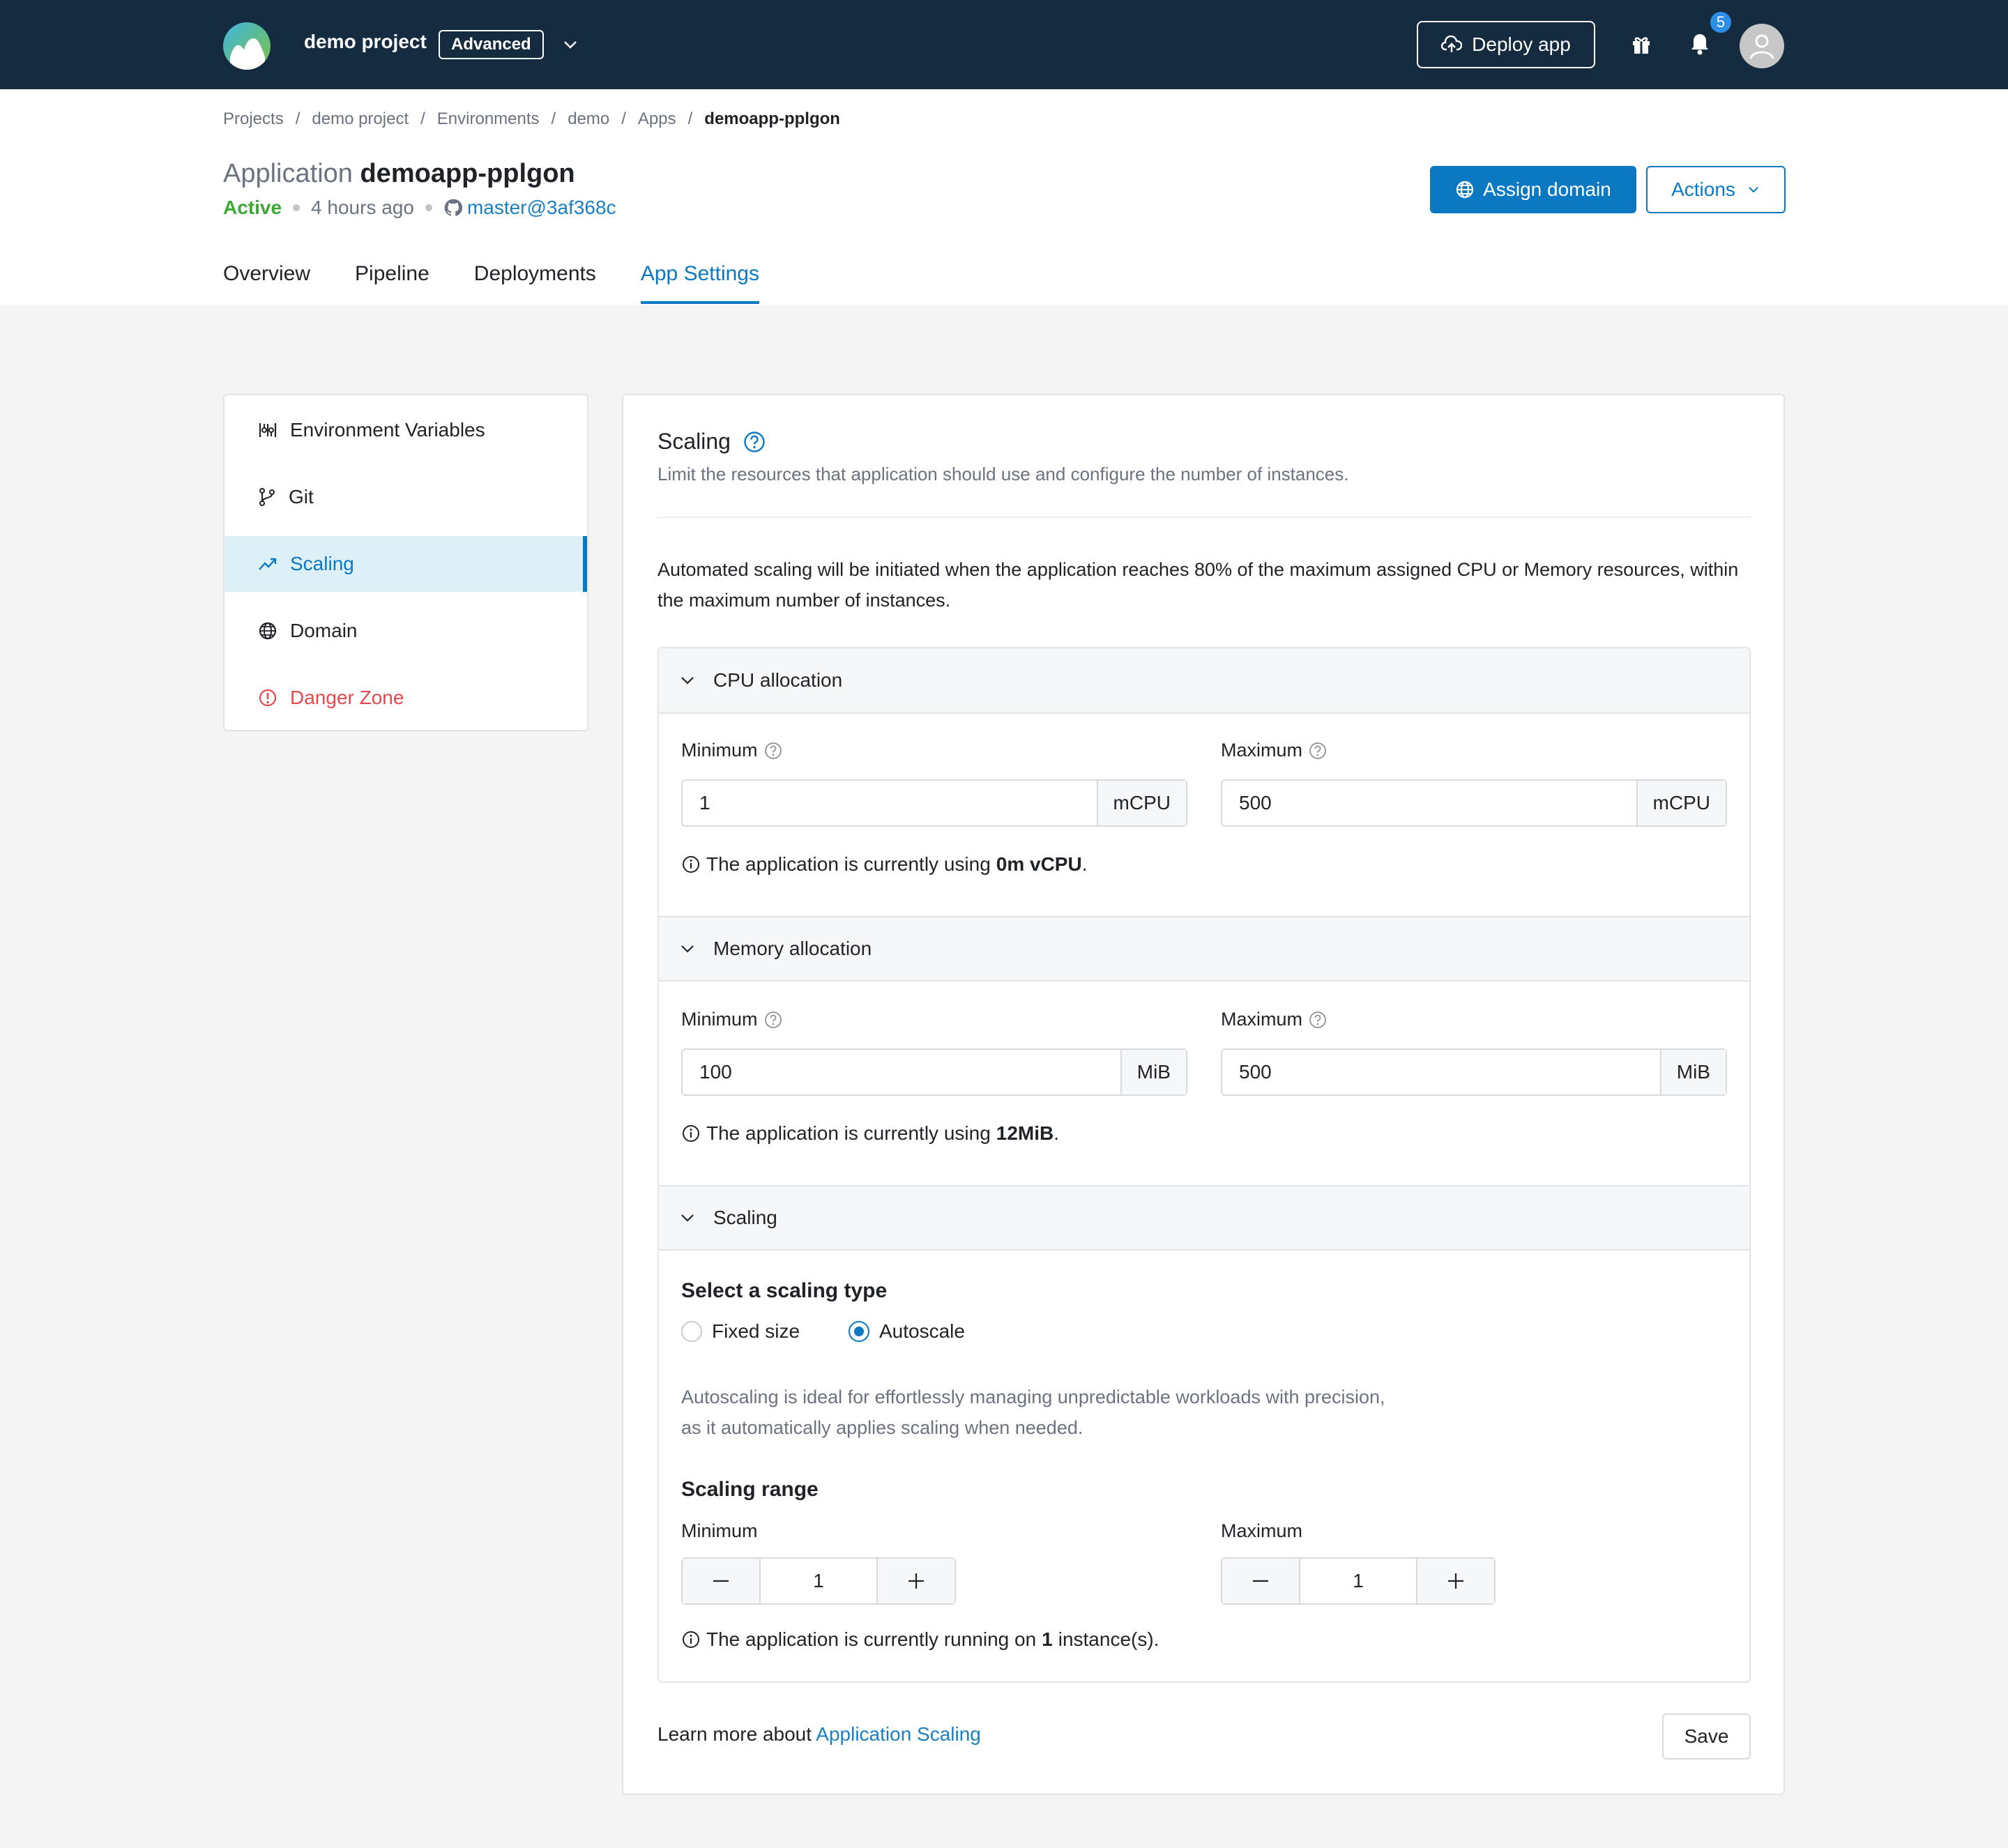  I want to click on info-icon, so click(691, 864).